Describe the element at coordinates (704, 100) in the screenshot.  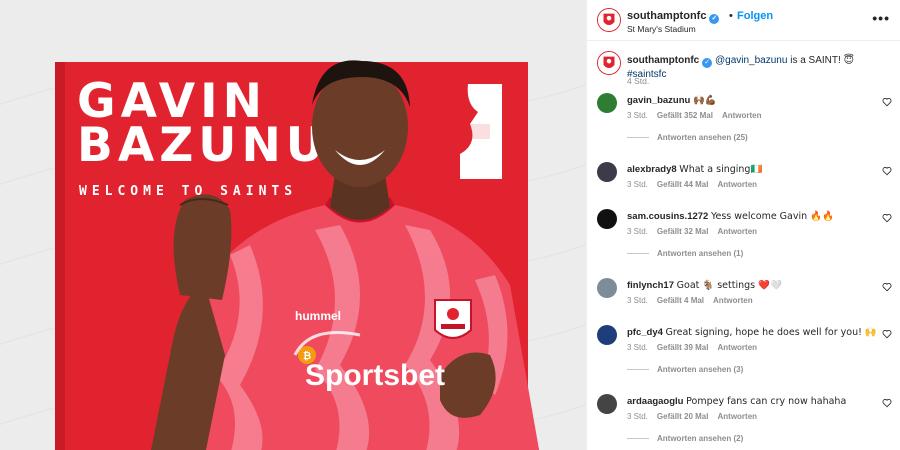
I see `comment-body: 🙌🏾💪🏾` at that location.